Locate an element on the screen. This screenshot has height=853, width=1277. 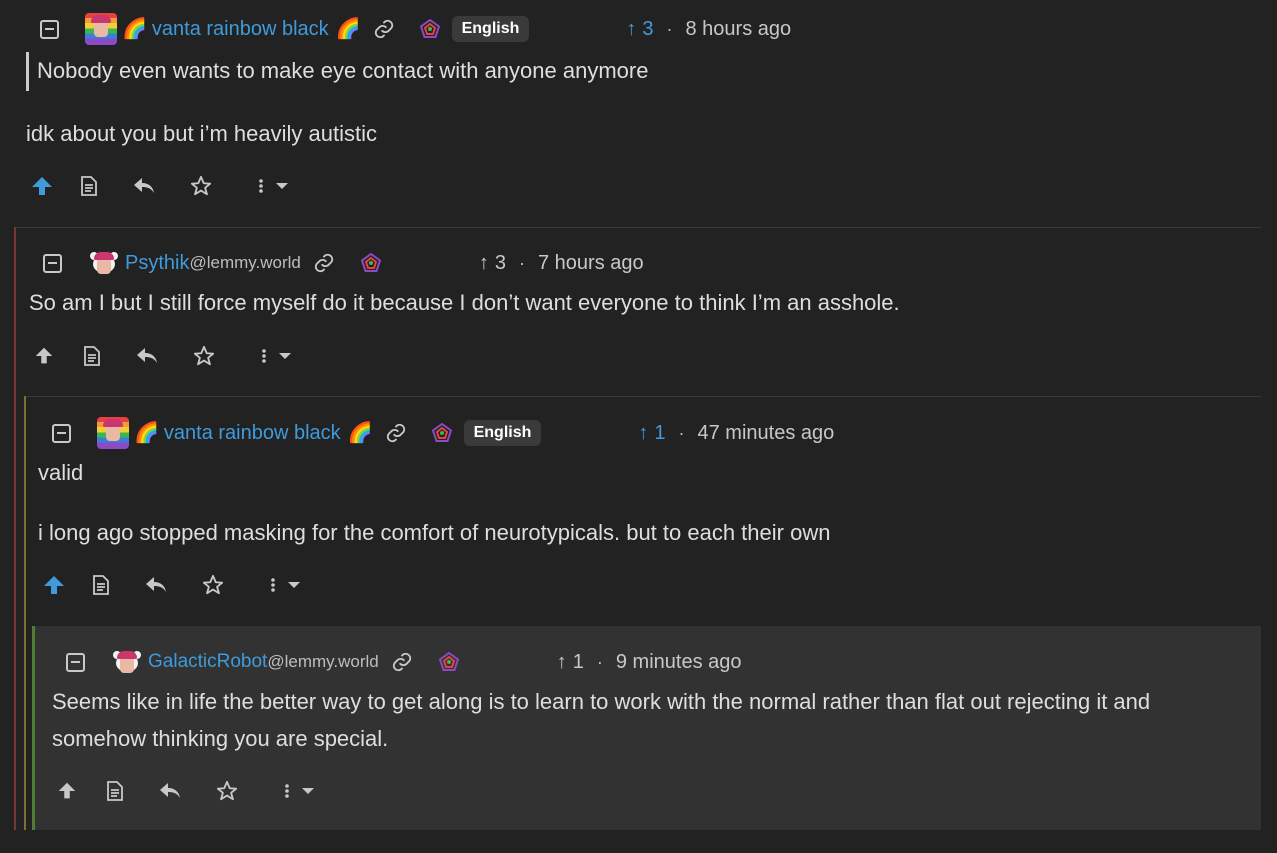
comment-body: idk about you but i’m heavily autistic is located at coordinates (201, 133).